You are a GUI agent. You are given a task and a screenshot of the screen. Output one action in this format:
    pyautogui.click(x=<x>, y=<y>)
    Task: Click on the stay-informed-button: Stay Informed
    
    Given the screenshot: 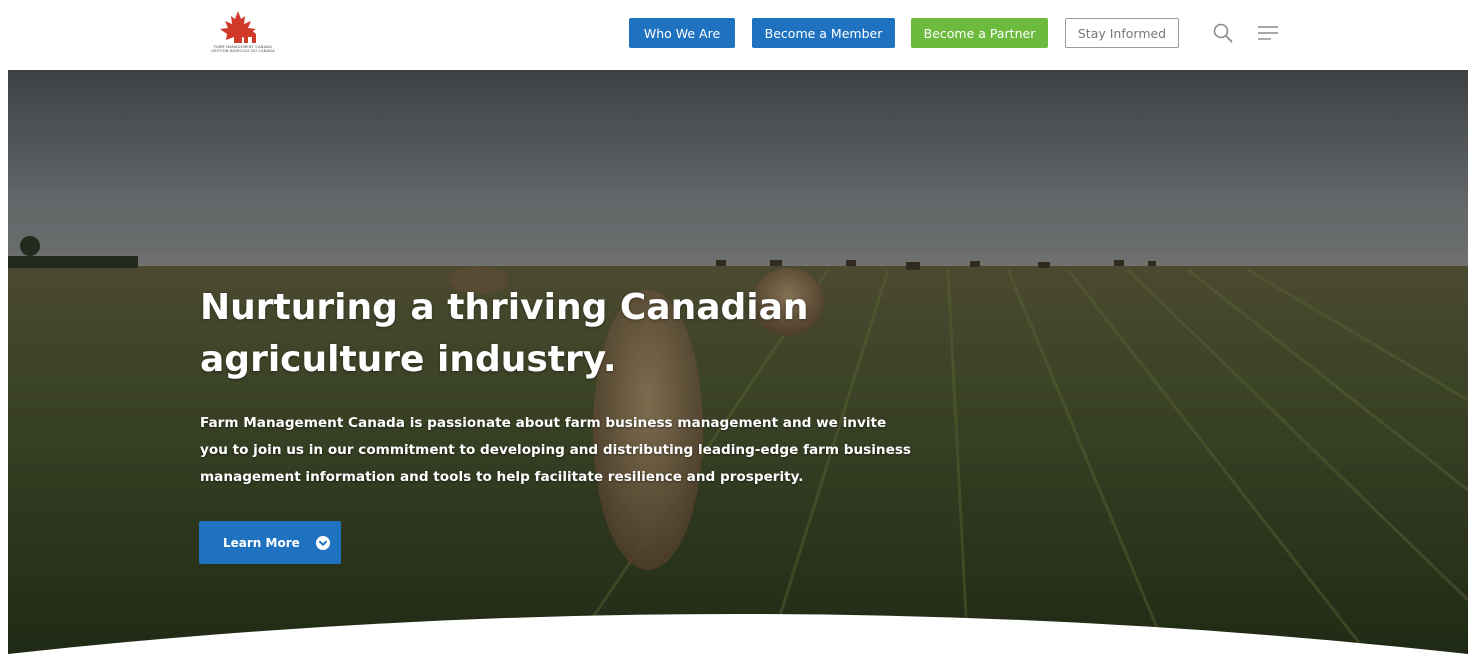 What is the action you would take?
    pyautogui.click(x=1122, y=33)
    